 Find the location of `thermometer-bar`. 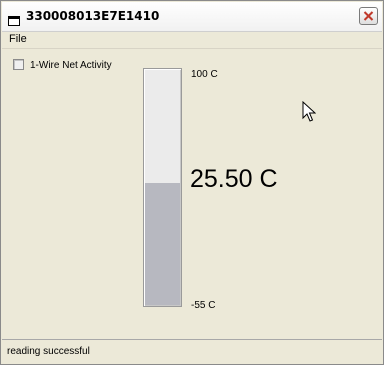

thermometer-bar is located at coordinates (162, 187).